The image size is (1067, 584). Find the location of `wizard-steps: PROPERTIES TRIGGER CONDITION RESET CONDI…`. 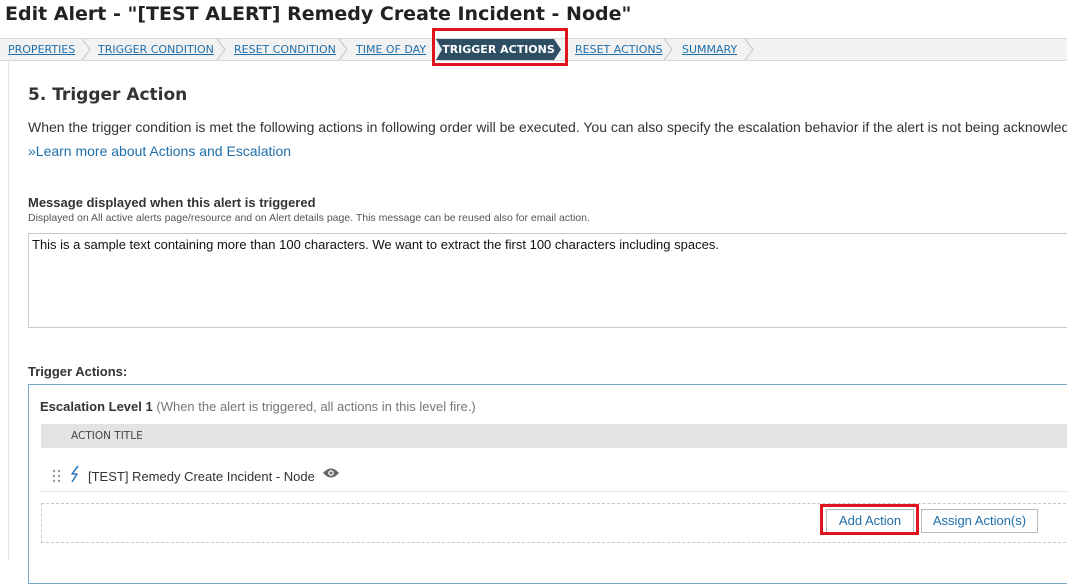

wizard-steps: PROPERTIES TRIGGER CONDITION RESET CONDI… is located at coordinates (533, 49).